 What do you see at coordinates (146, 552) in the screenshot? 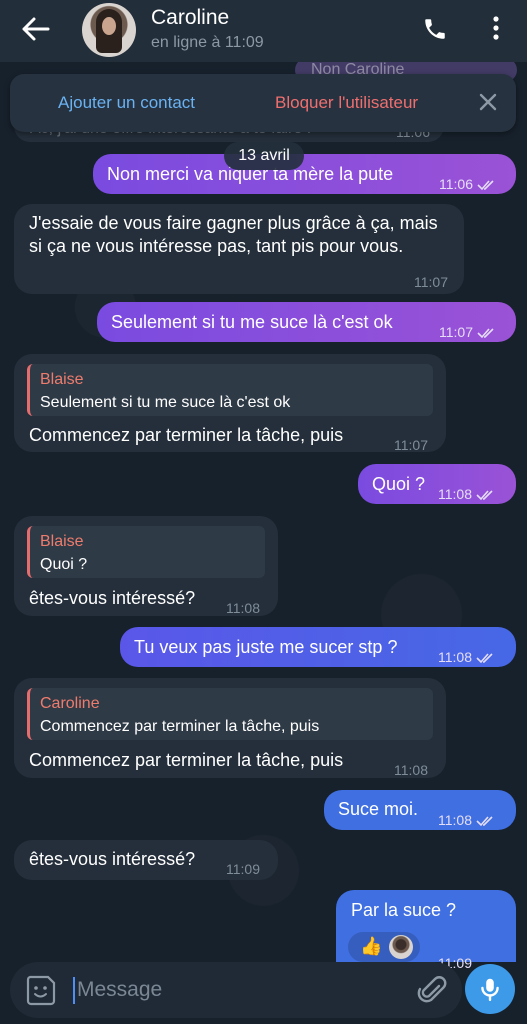
I see `reply-preview: Blaise Quoi ?` at bounding box center [146, 552].